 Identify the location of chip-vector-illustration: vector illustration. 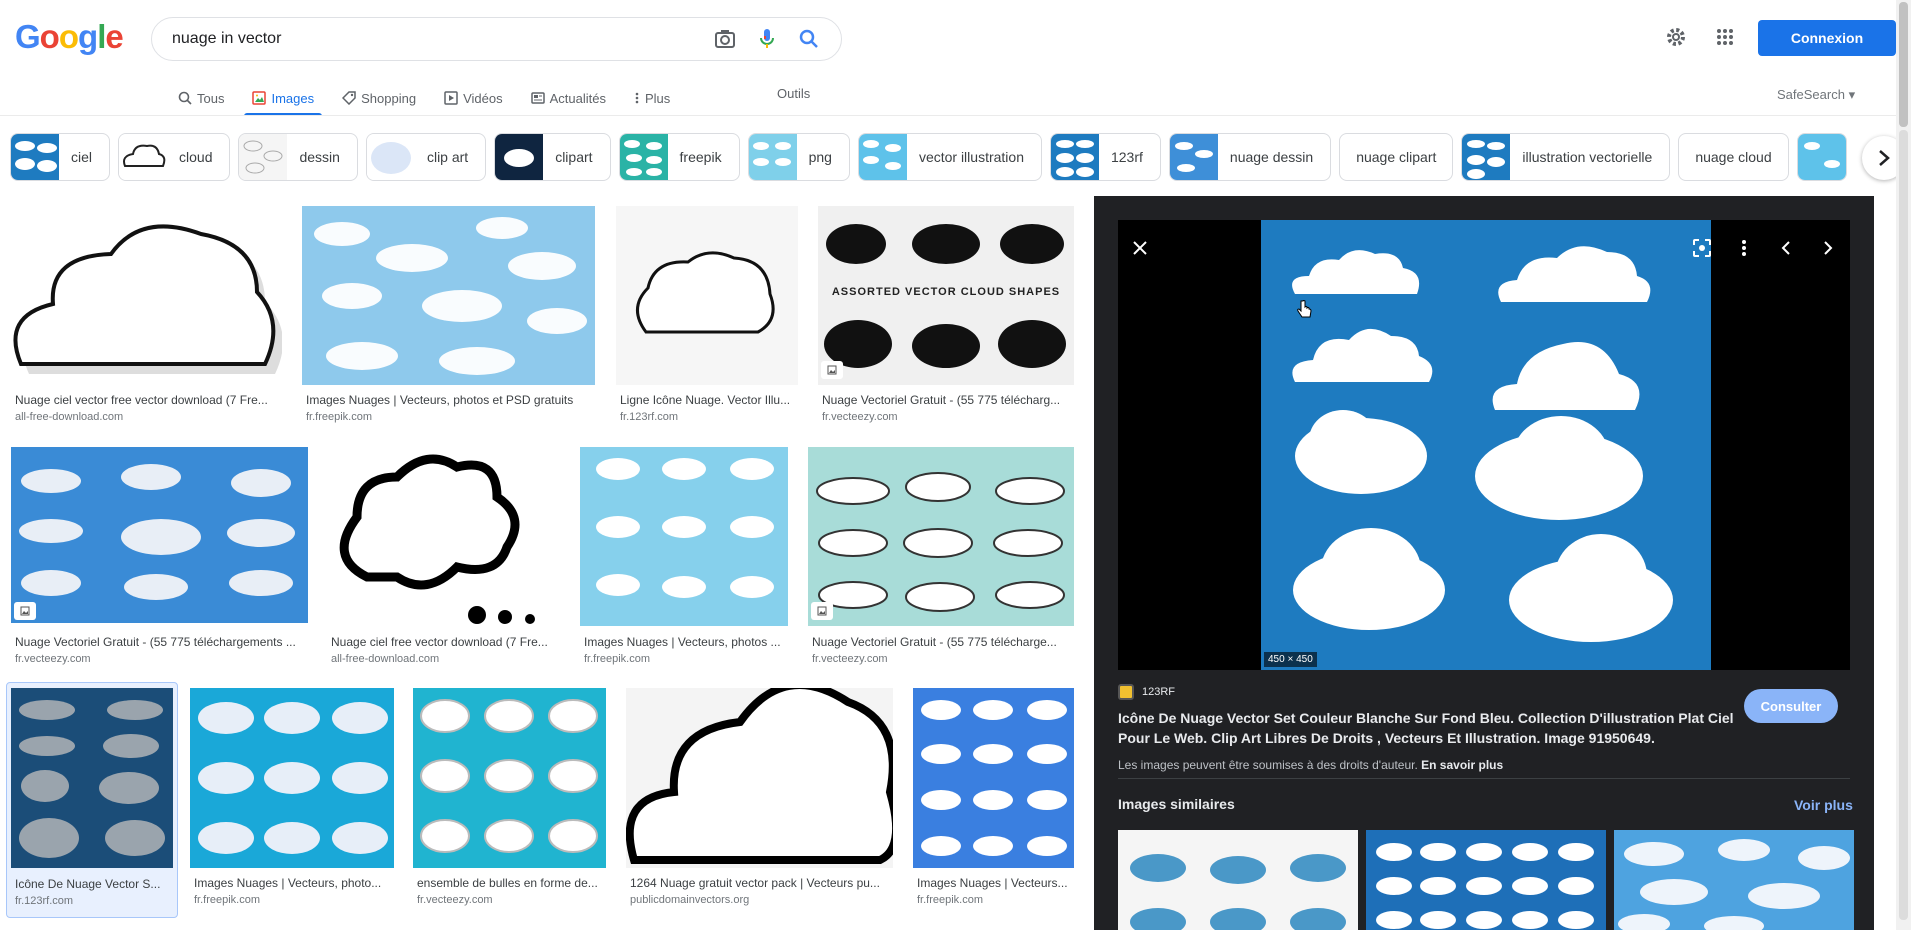
(949, 157).